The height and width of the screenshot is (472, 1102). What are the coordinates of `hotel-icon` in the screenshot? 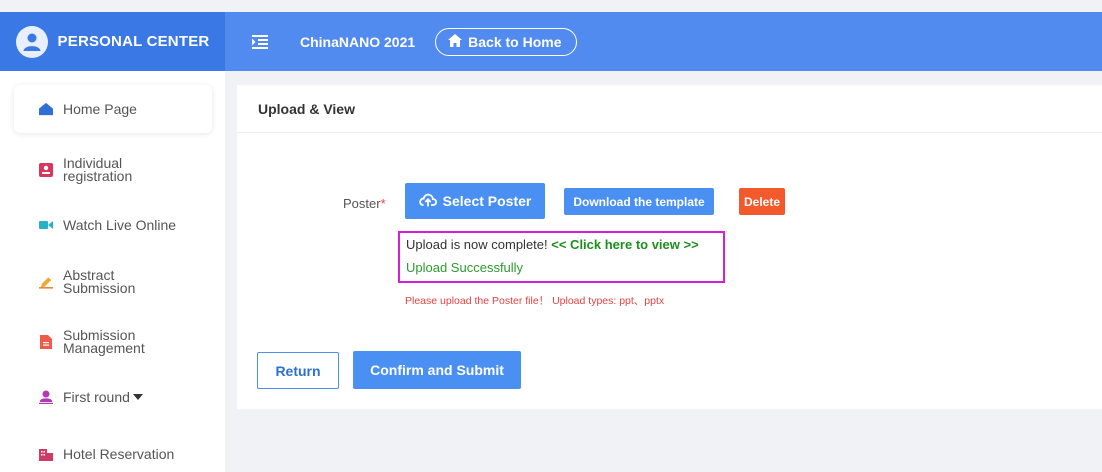 It's located at (46, 454).